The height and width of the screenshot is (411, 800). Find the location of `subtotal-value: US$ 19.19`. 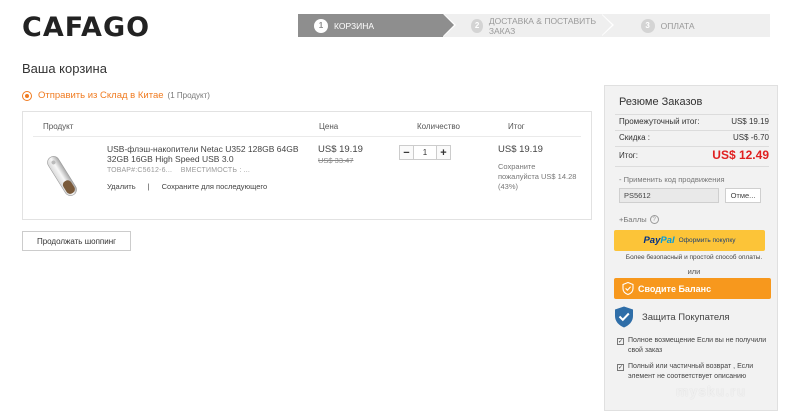

subtotal-value: US$ 19.19 is located at coordinates (750, 121).